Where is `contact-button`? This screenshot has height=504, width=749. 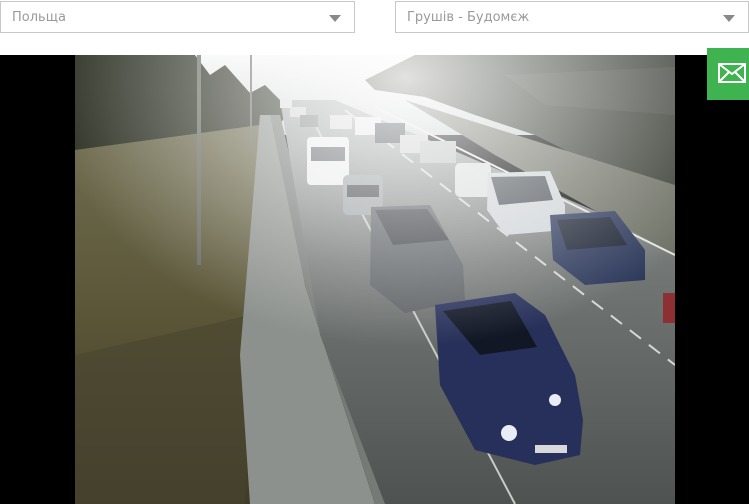 contact-button is located at coordinates (728, 74).